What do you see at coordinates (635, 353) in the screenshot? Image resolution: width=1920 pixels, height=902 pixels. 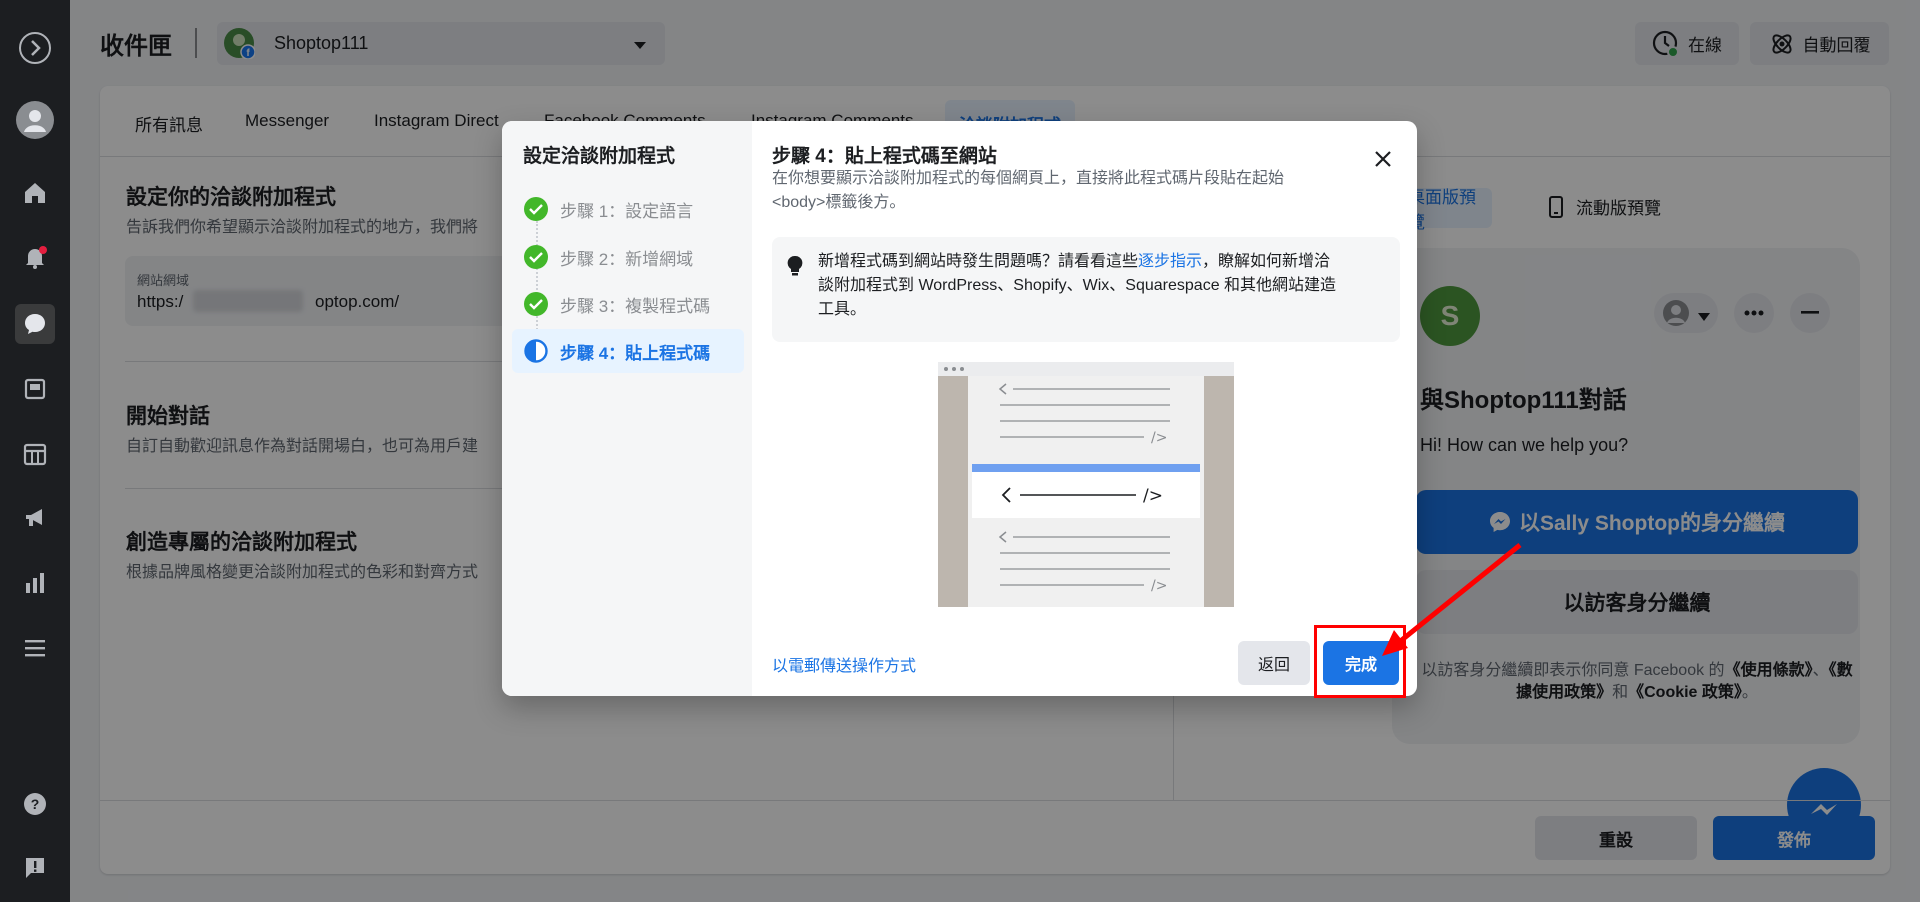 I see `step-4-label: 步驟 4：貼上程式碼` at bounding box center [635, 353].